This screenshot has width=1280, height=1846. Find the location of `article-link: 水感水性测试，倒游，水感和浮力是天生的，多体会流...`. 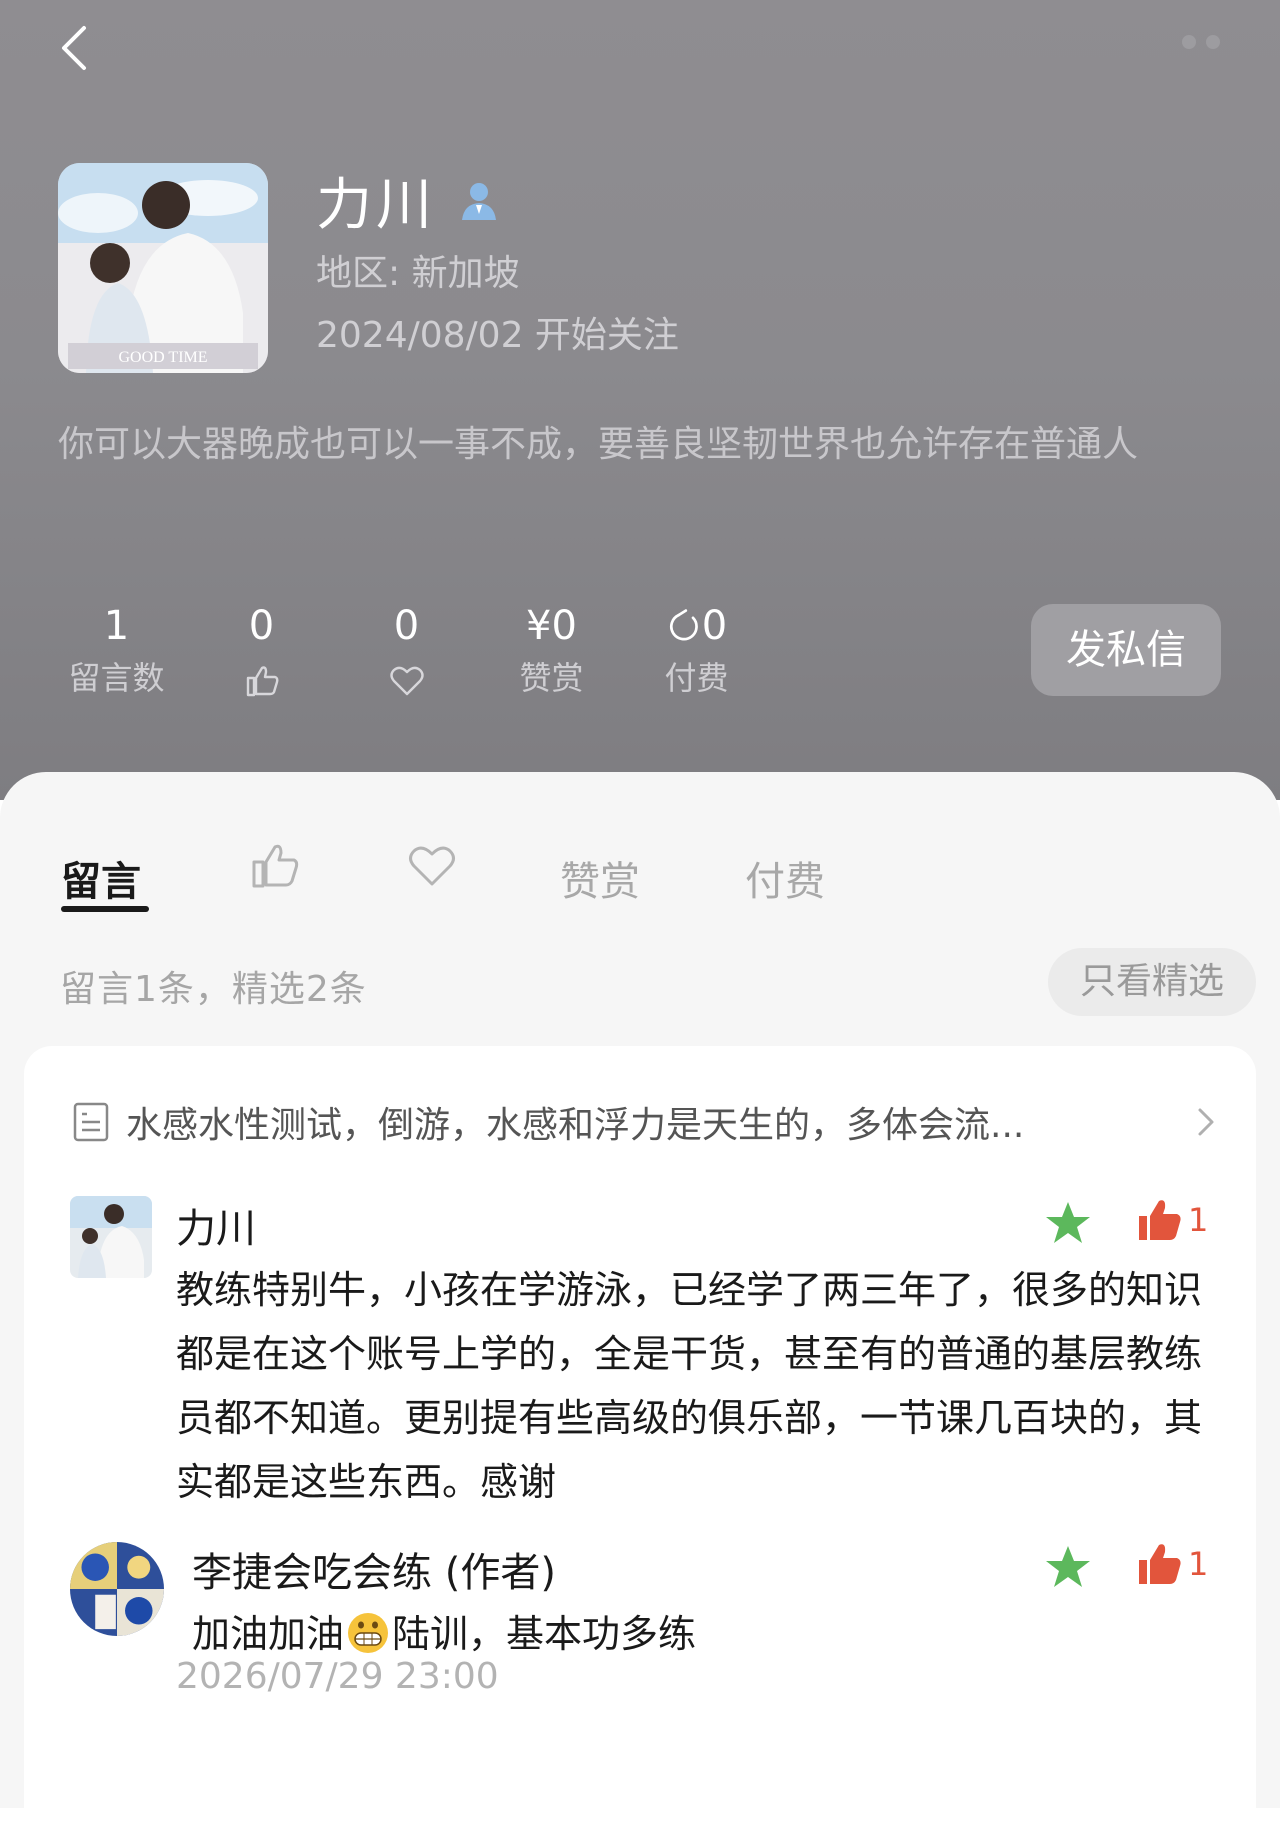

article-link: 水感水性测试，倒游，水感和浮力是天生的，多体会流... is located at coordinates (652, 1122).